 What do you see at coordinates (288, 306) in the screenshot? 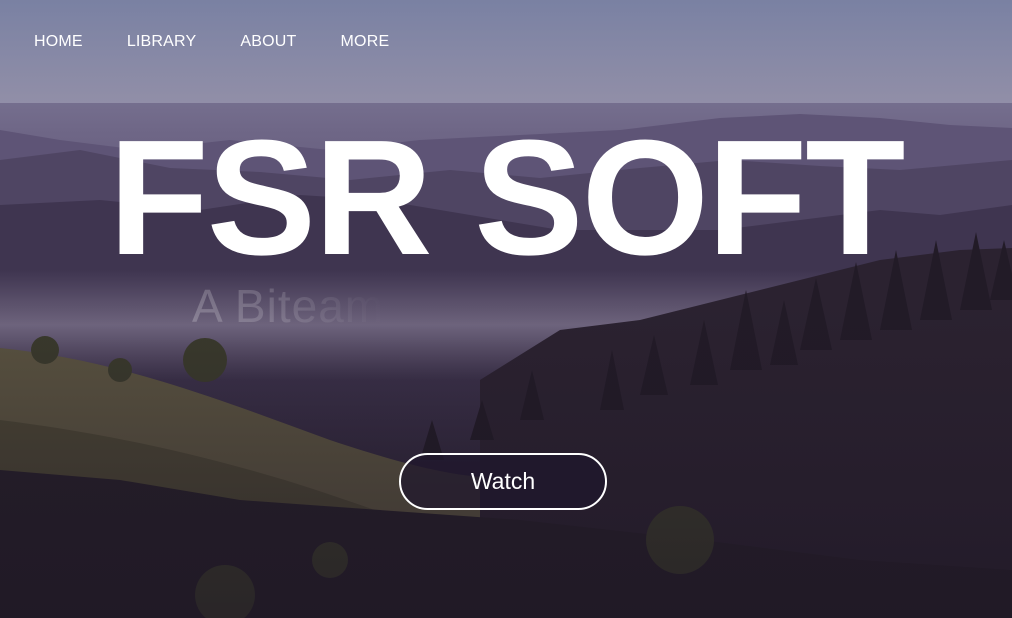
I see `hero-subtitle: A Biteam` at bounding box center [288, 306].